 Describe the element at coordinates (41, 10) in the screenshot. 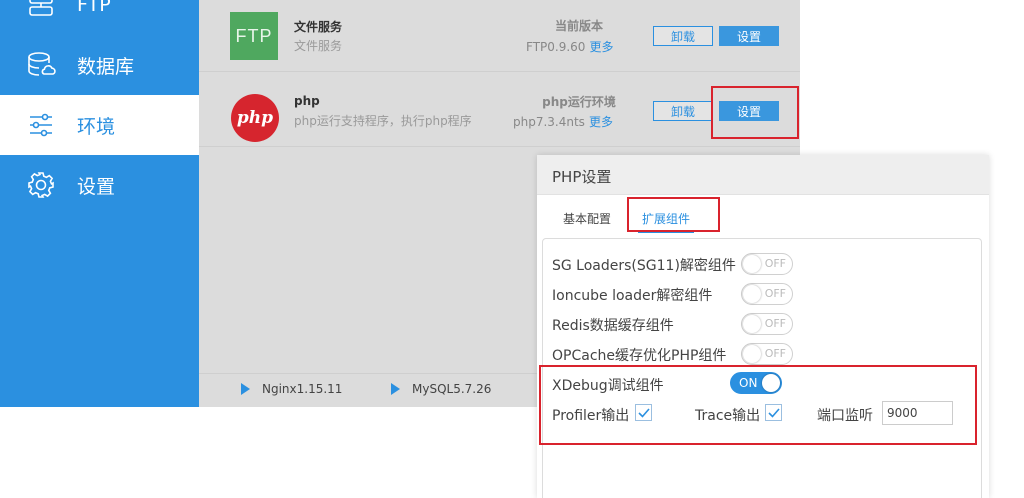

I see `ftp-icon` at that location.